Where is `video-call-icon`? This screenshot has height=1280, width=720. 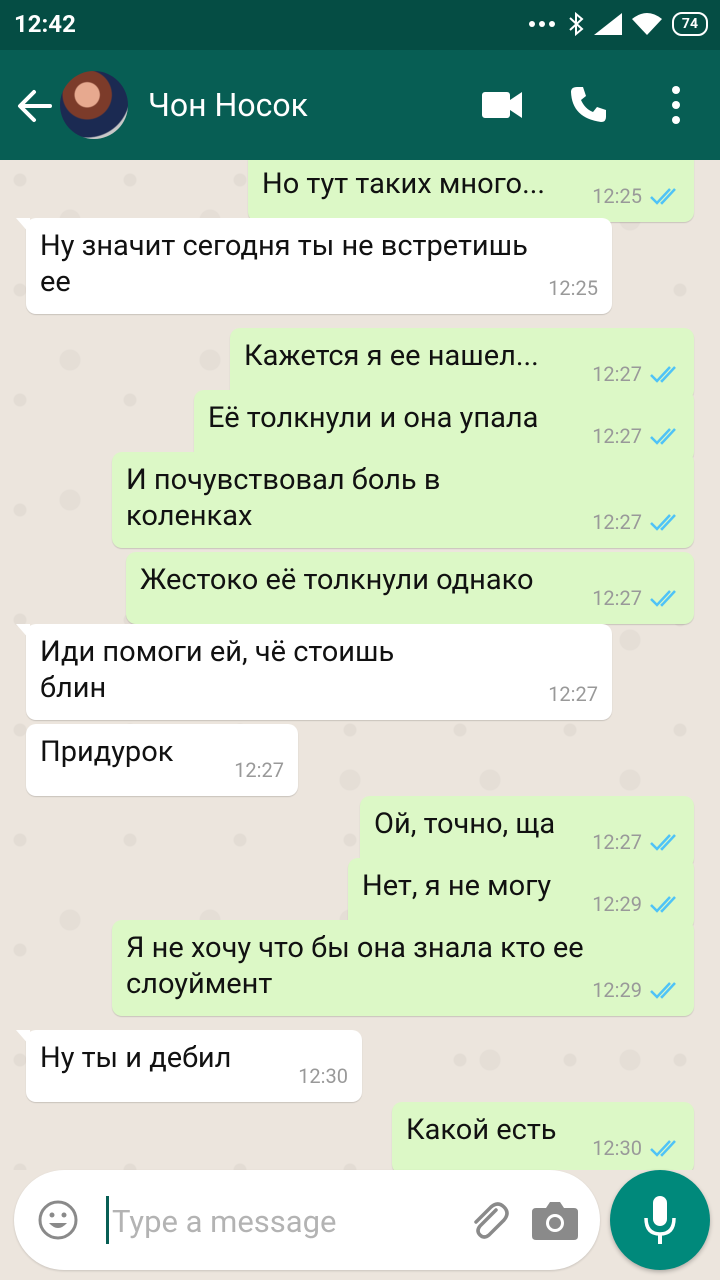
video-call-icon is located at coordinates (502, 105).